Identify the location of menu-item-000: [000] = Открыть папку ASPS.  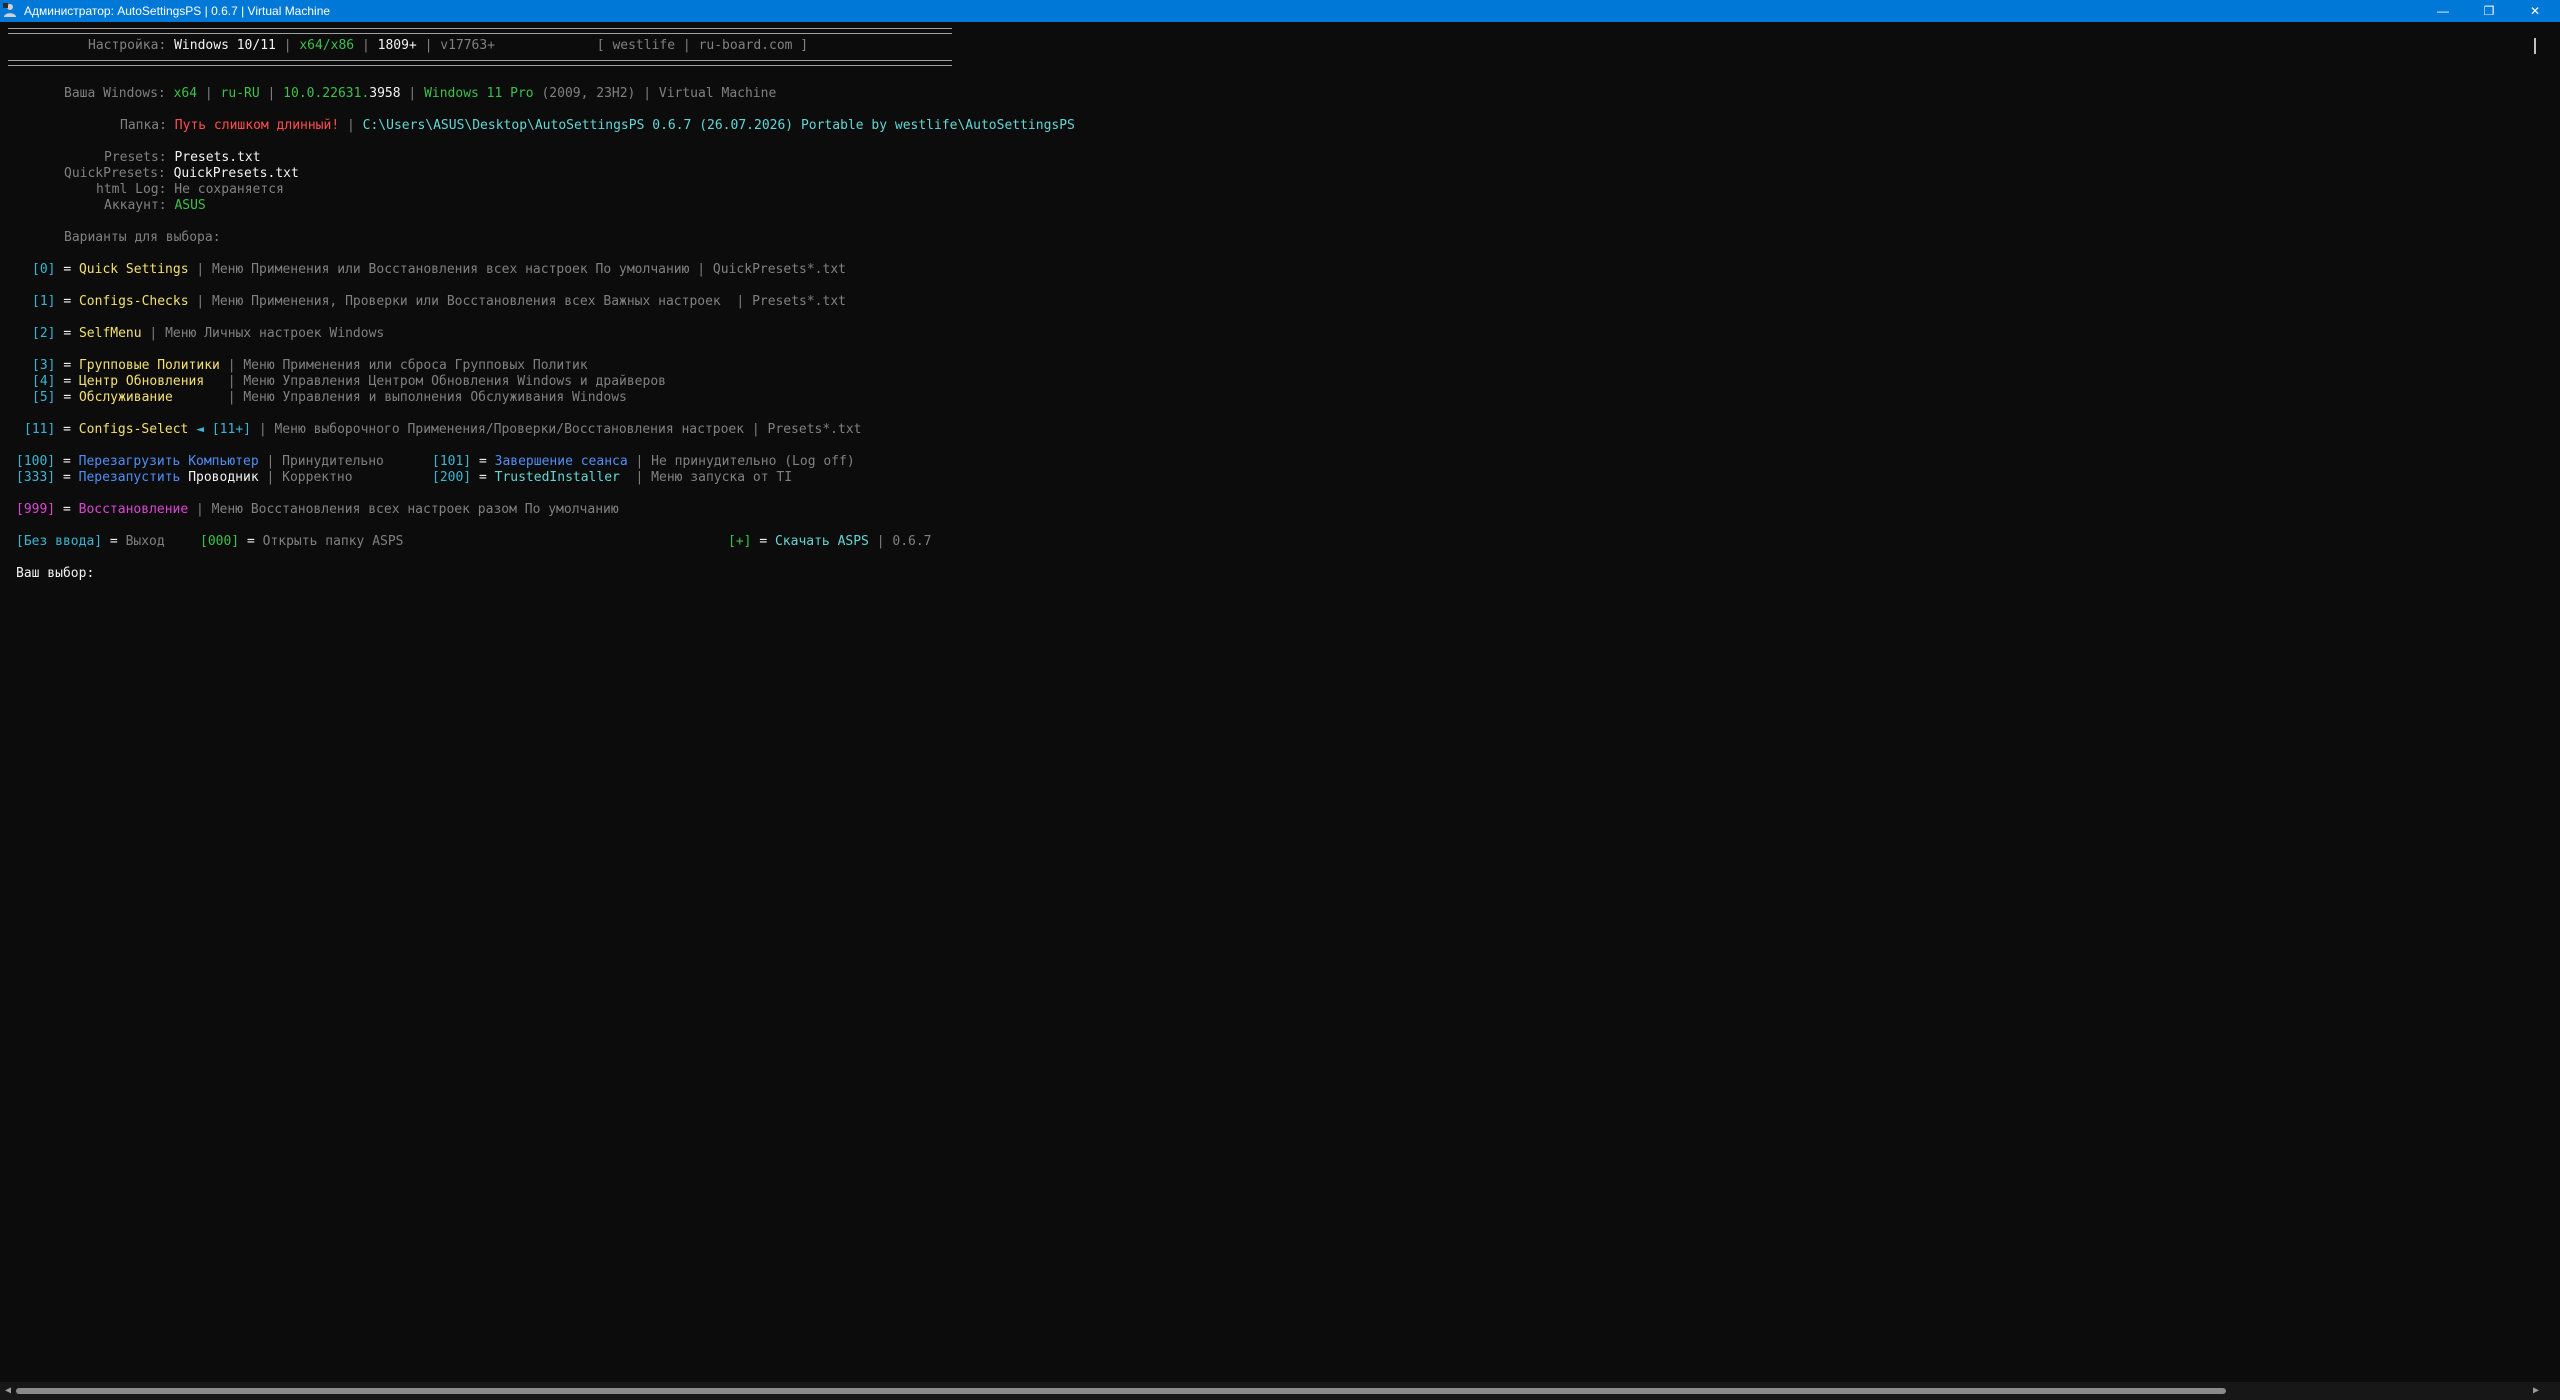
(302, 541).